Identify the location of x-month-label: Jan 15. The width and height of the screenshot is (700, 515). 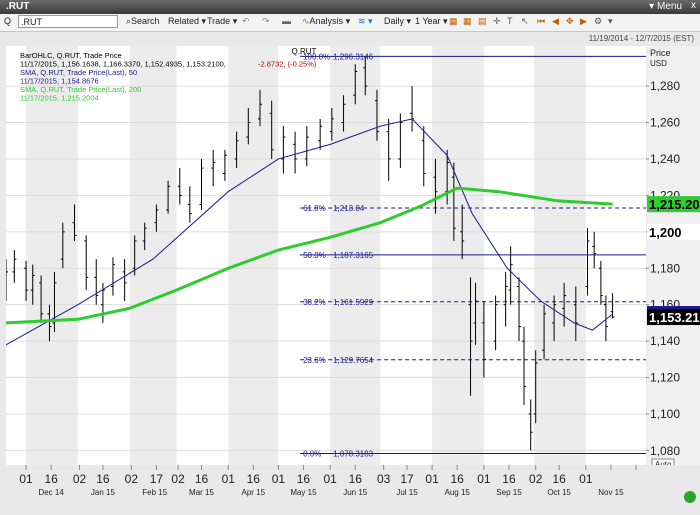
(103, 492).